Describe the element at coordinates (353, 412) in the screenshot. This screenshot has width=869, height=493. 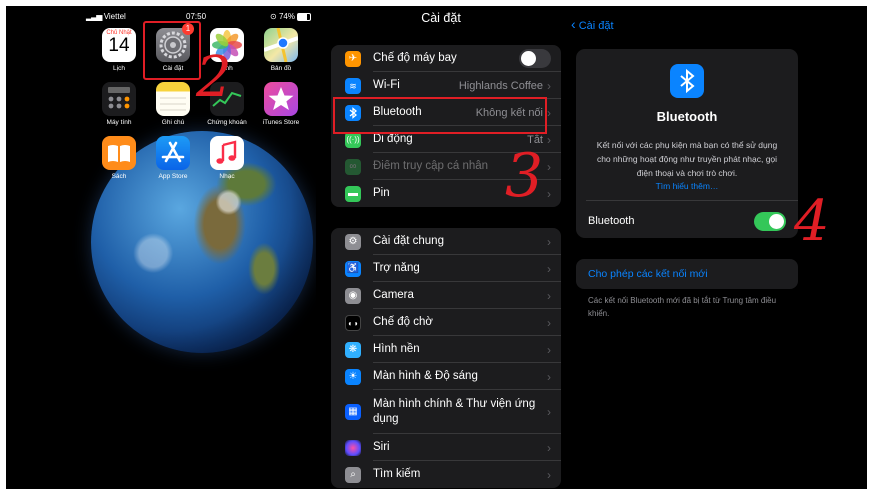
I see `homescreen-icon: ▦` at that location.